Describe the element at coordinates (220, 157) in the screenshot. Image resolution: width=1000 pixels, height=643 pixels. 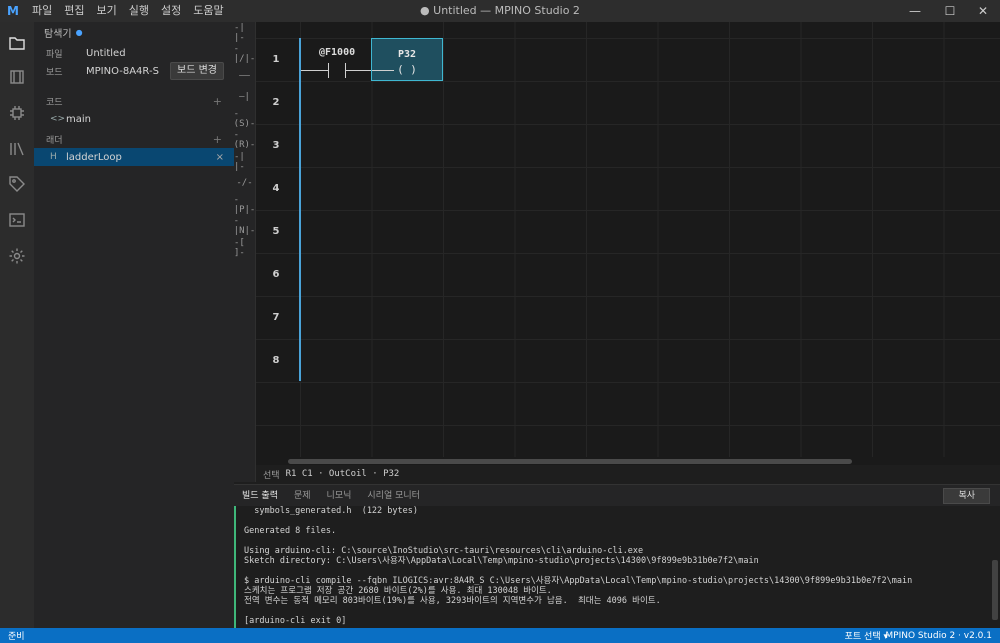
I see `close-icon: ×` at that location.